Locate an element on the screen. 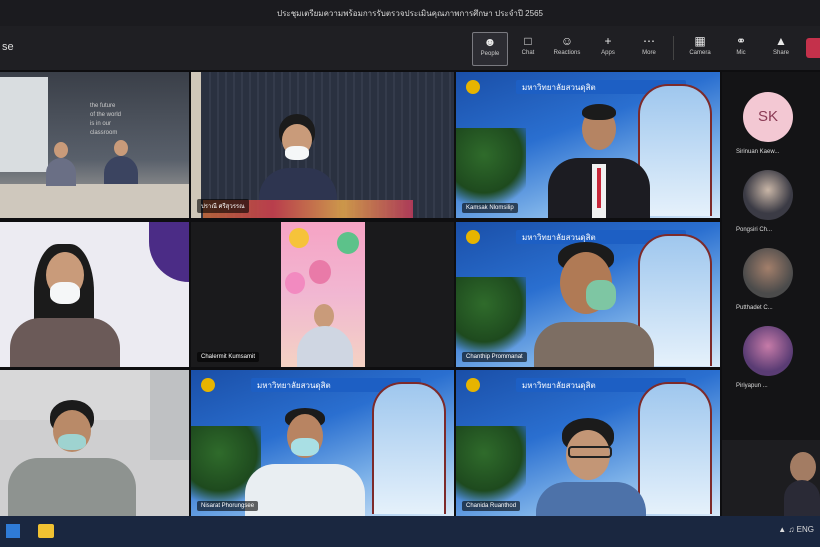  video-tile: ปราณี ศรีสุวรรณ is located at coordinates (322, 145).